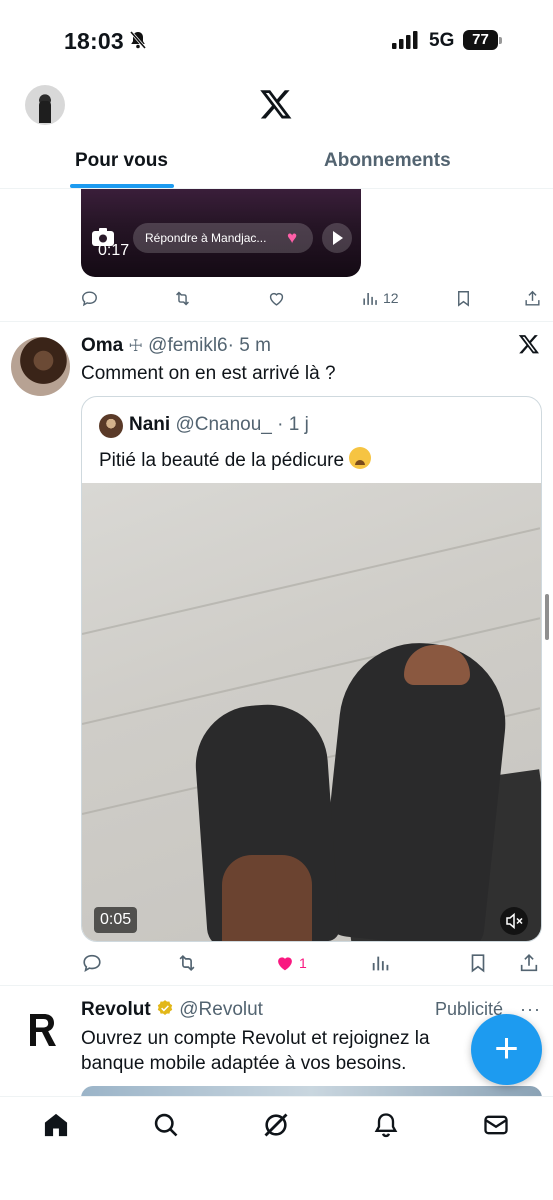 This screenshot has height=1200, width=553. I want to click on nav-search, so click(168, 1127).